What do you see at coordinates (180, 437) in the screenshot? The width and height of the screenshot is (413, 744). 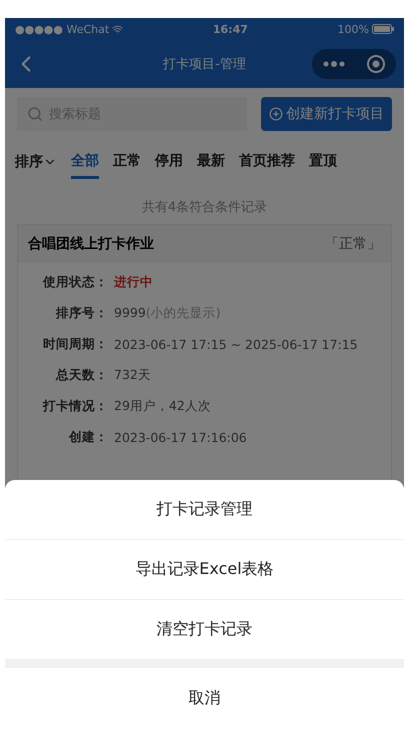 I see `field-value: 2023-06-17 17:16:06` at bounding box center [180, 437].